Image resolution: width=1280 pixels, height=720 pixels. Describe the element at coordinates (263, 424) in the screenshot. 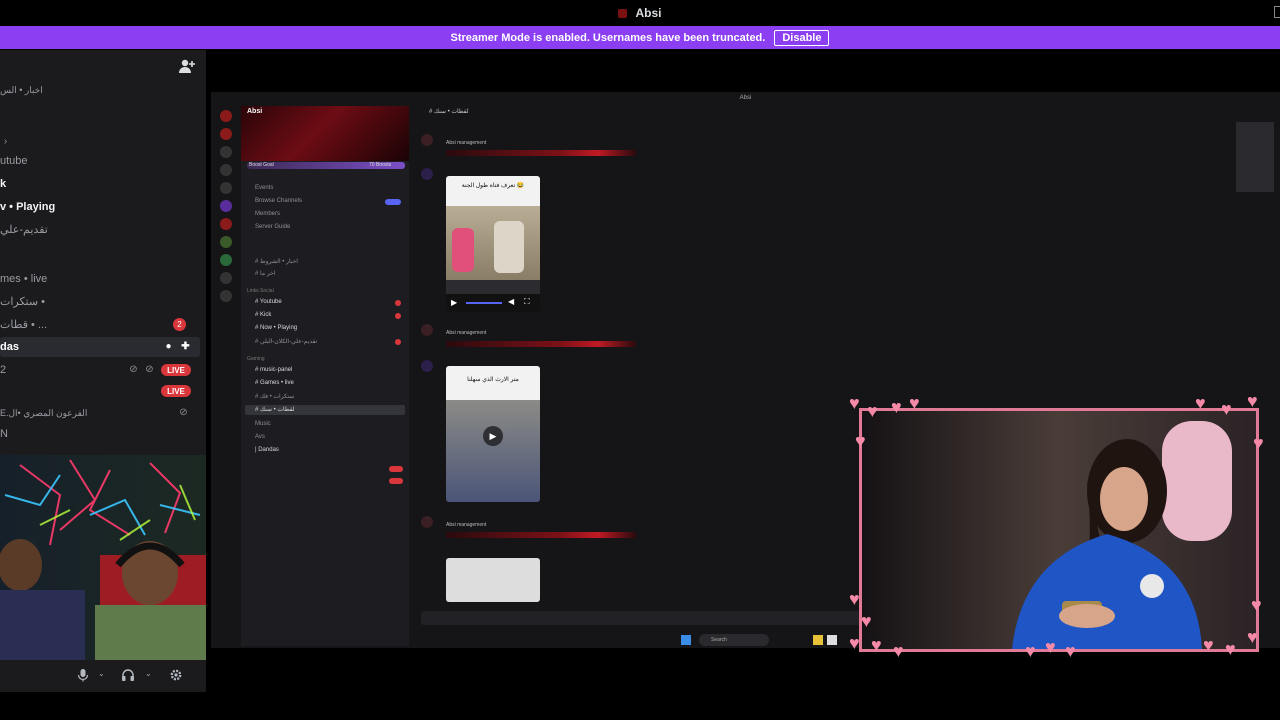

I see `channel-item: Music` at that location.